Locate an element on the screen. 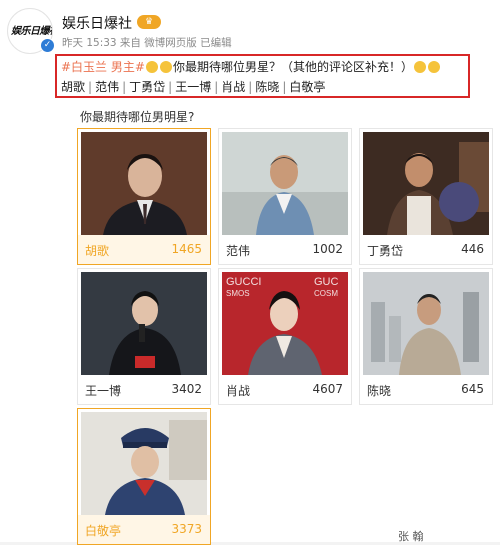  photo-text-gucci-right: GUC is located at coordinates (326, 282).